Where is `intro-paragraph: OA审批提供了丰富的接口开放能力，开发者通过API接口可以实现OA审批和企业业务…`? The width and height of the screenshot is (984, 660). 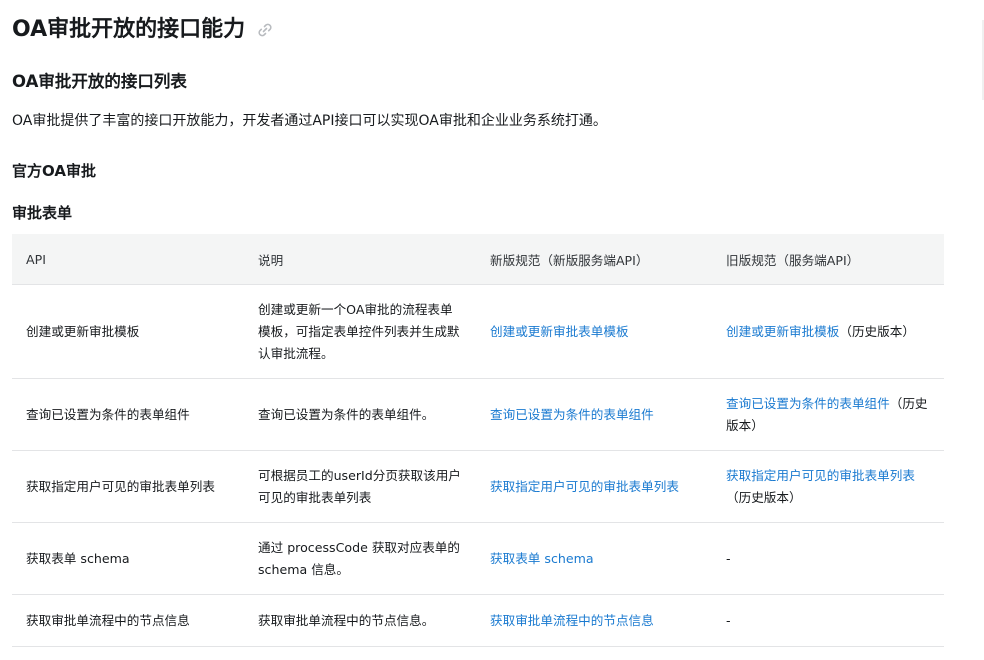
intro-paragraph: OA审批提供了丰富的接口开放能力，开发者通过API接口可以实现OA审批和企业业务… is located at coordinates (309, 121).